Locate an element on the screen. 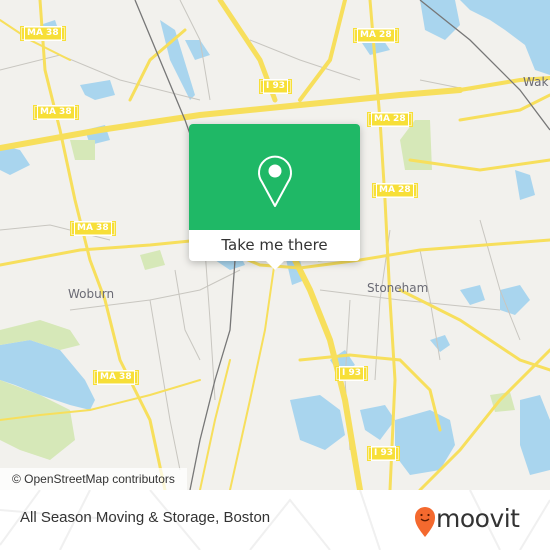 The image size is (550, 550). popup-pointer is located at coordinates (275, 265).